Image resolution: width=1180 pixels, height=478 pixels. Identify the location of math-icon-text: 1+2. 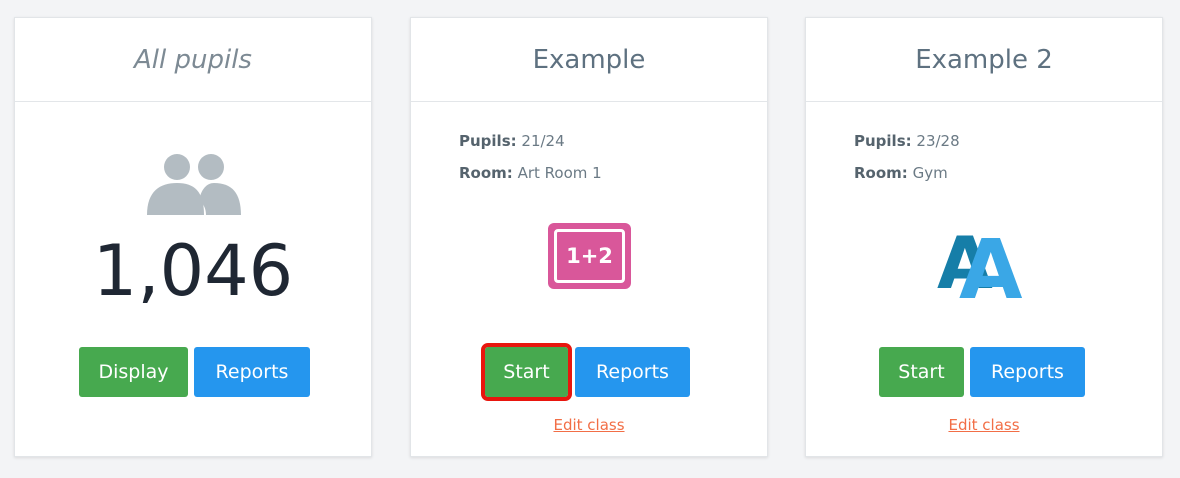
(589, 256).